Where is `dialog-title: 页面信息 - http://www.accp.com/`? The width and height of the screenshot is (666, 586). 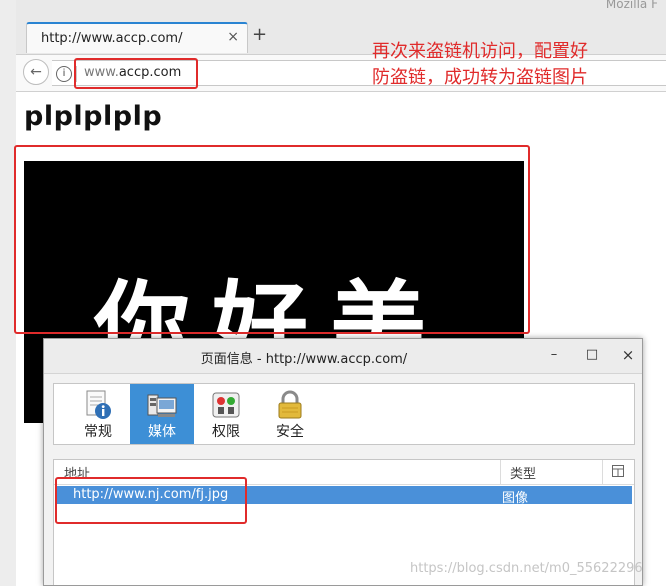 dialog-title: 页面信息 - http://www.accp.com/ is located at coordinates (304, 359).